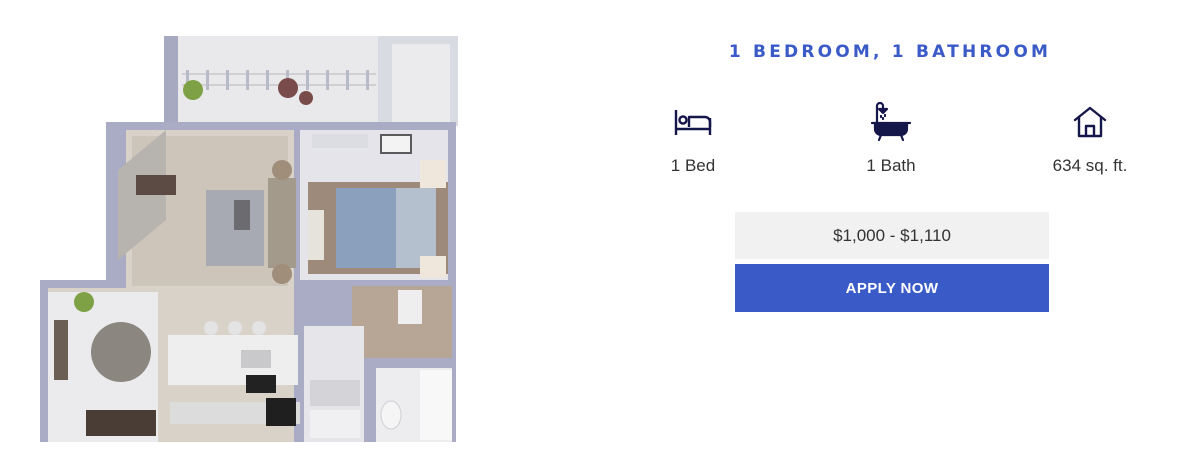 This screenshot has width=1185, height=467. What do you see at coordinates (891, 165) in the screenshot?
I see `bath-label: 1 Bath` at bounding box center [891, 165].